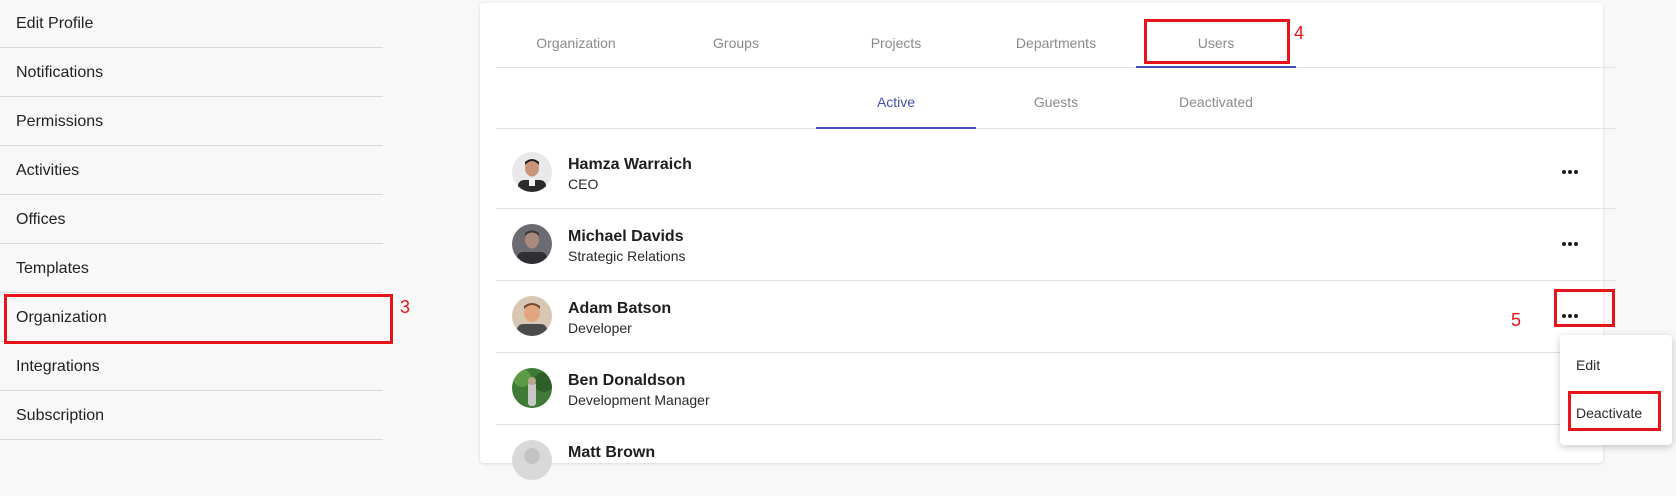 Image resolution: width=1676 pixels, height=496 pixels. What do you see at coordinates (620, 308) in the screenshot?
I see `user-name: Adam Batson` at bounding box center [620, 308].